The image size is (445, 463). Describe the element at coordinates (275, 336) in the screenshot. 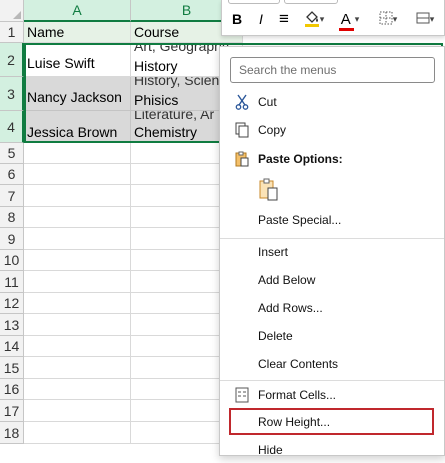

I see `menu-item-label: Delete` at that location.